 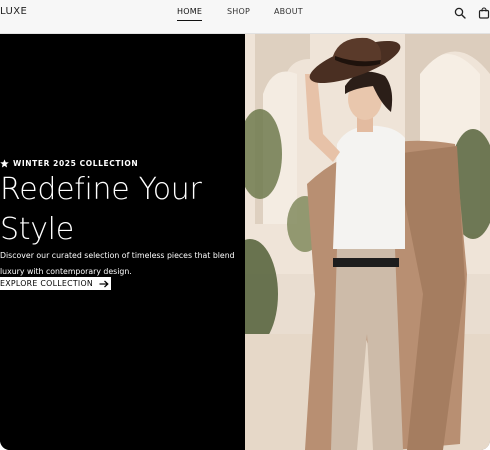 What do you see at coordinates (460, 13) in the screenshot?
I see `search-icon` at bounding box center [460, 13].